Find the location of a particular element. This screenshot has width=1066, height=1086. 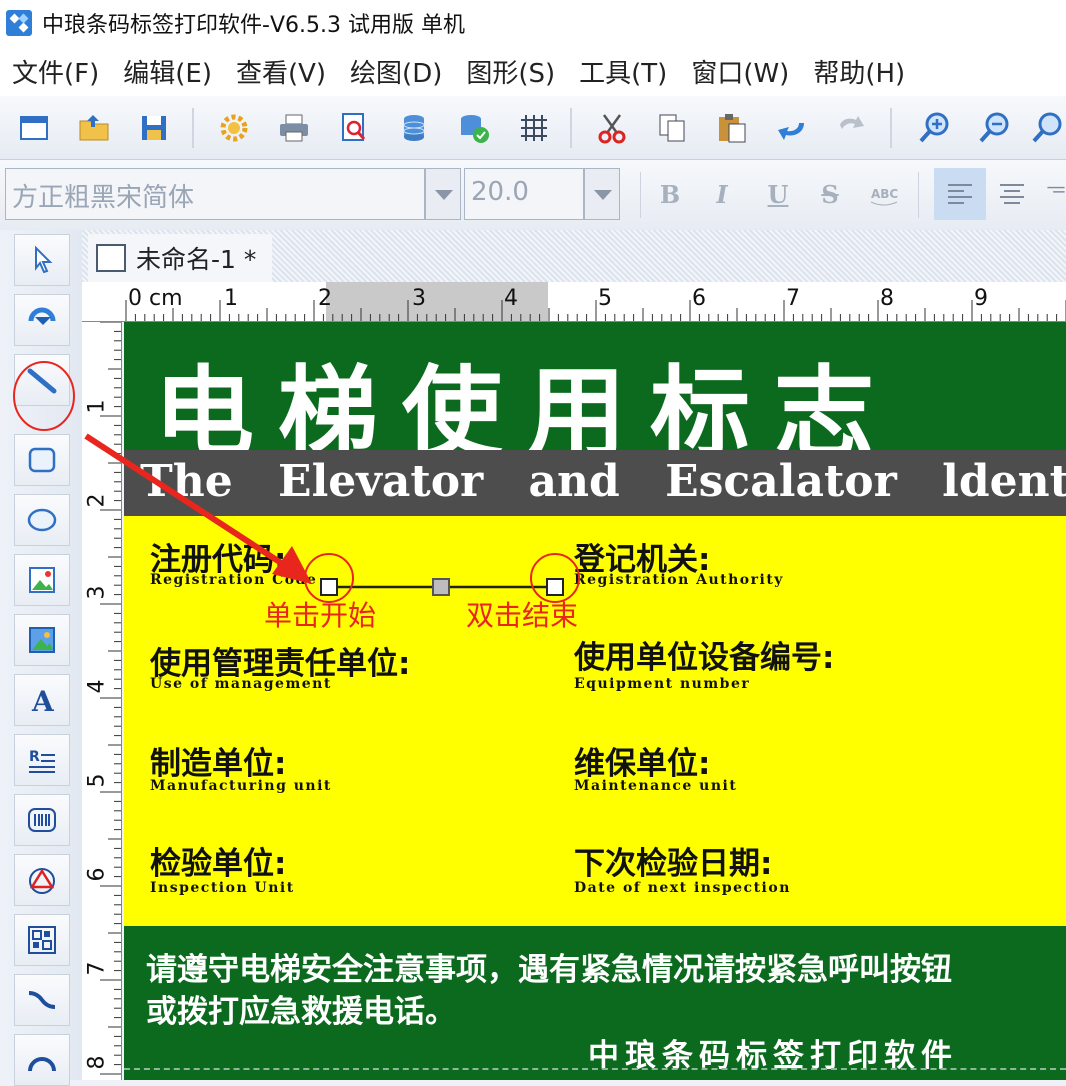

font-family-dropdown is located at coordinates (443, 194).